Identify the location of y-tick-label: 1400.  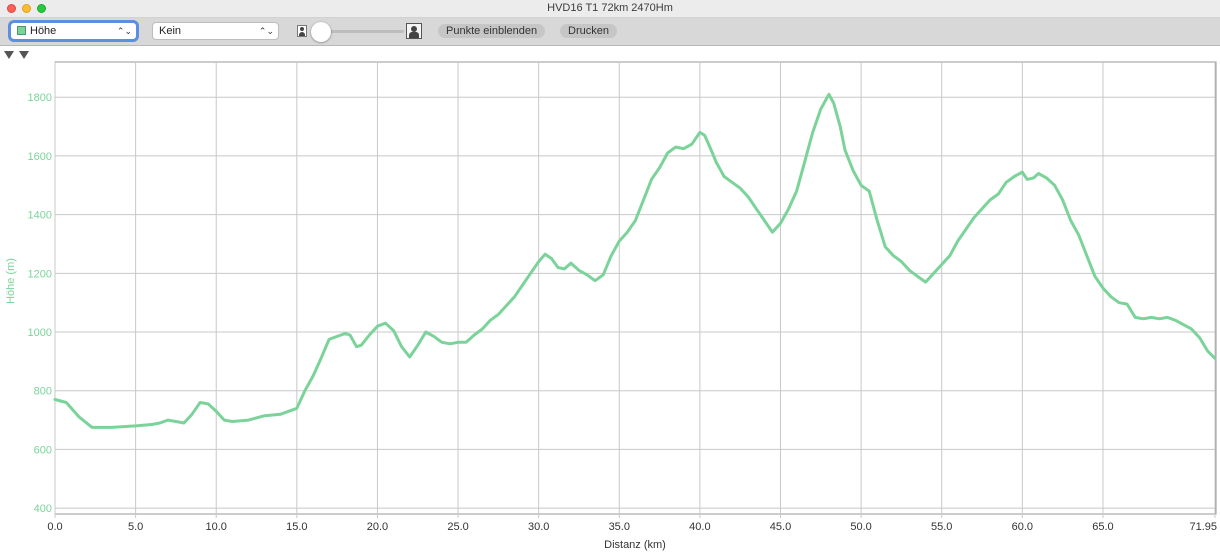
(40, 216).